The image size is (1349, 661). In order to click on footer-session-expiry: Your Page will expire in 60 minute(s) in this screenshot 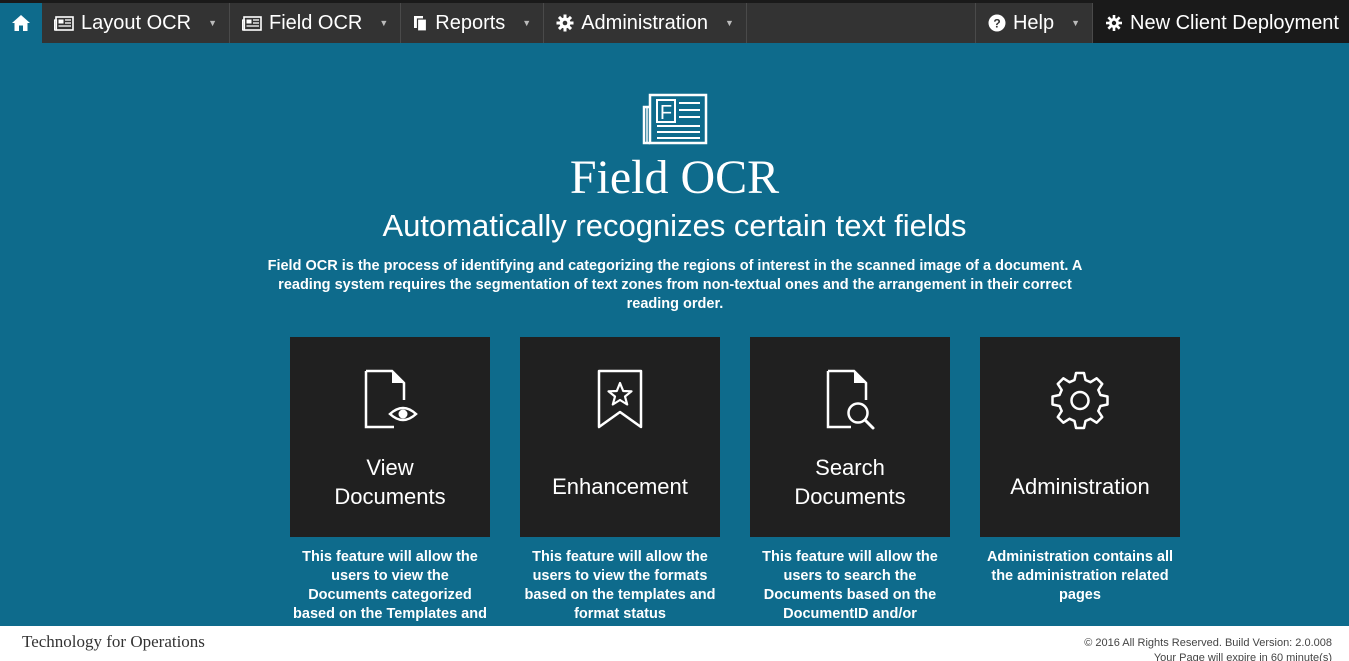, I will do `click(1242, 656)`.